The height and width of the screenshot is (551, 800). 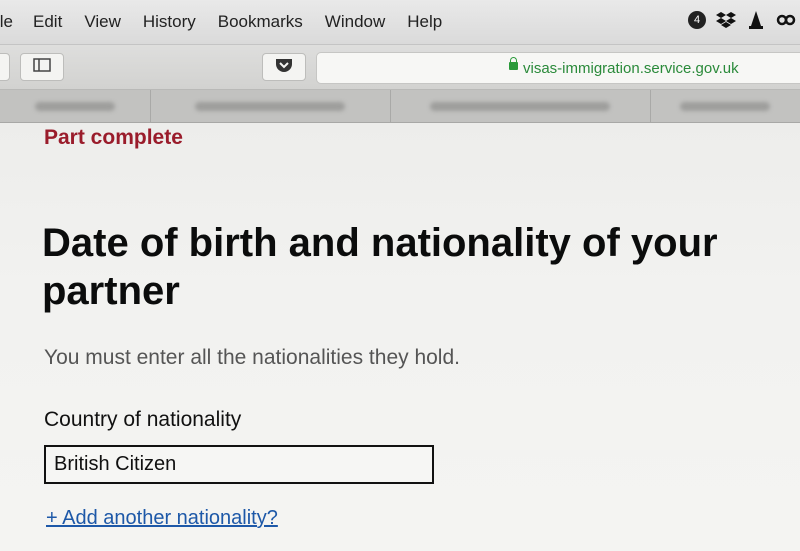 What do you see at coordinates (631, 68) in the screenshot?
I see `url-text: visas-immigration.service.gov.uk` at bounding box center [631, 68].